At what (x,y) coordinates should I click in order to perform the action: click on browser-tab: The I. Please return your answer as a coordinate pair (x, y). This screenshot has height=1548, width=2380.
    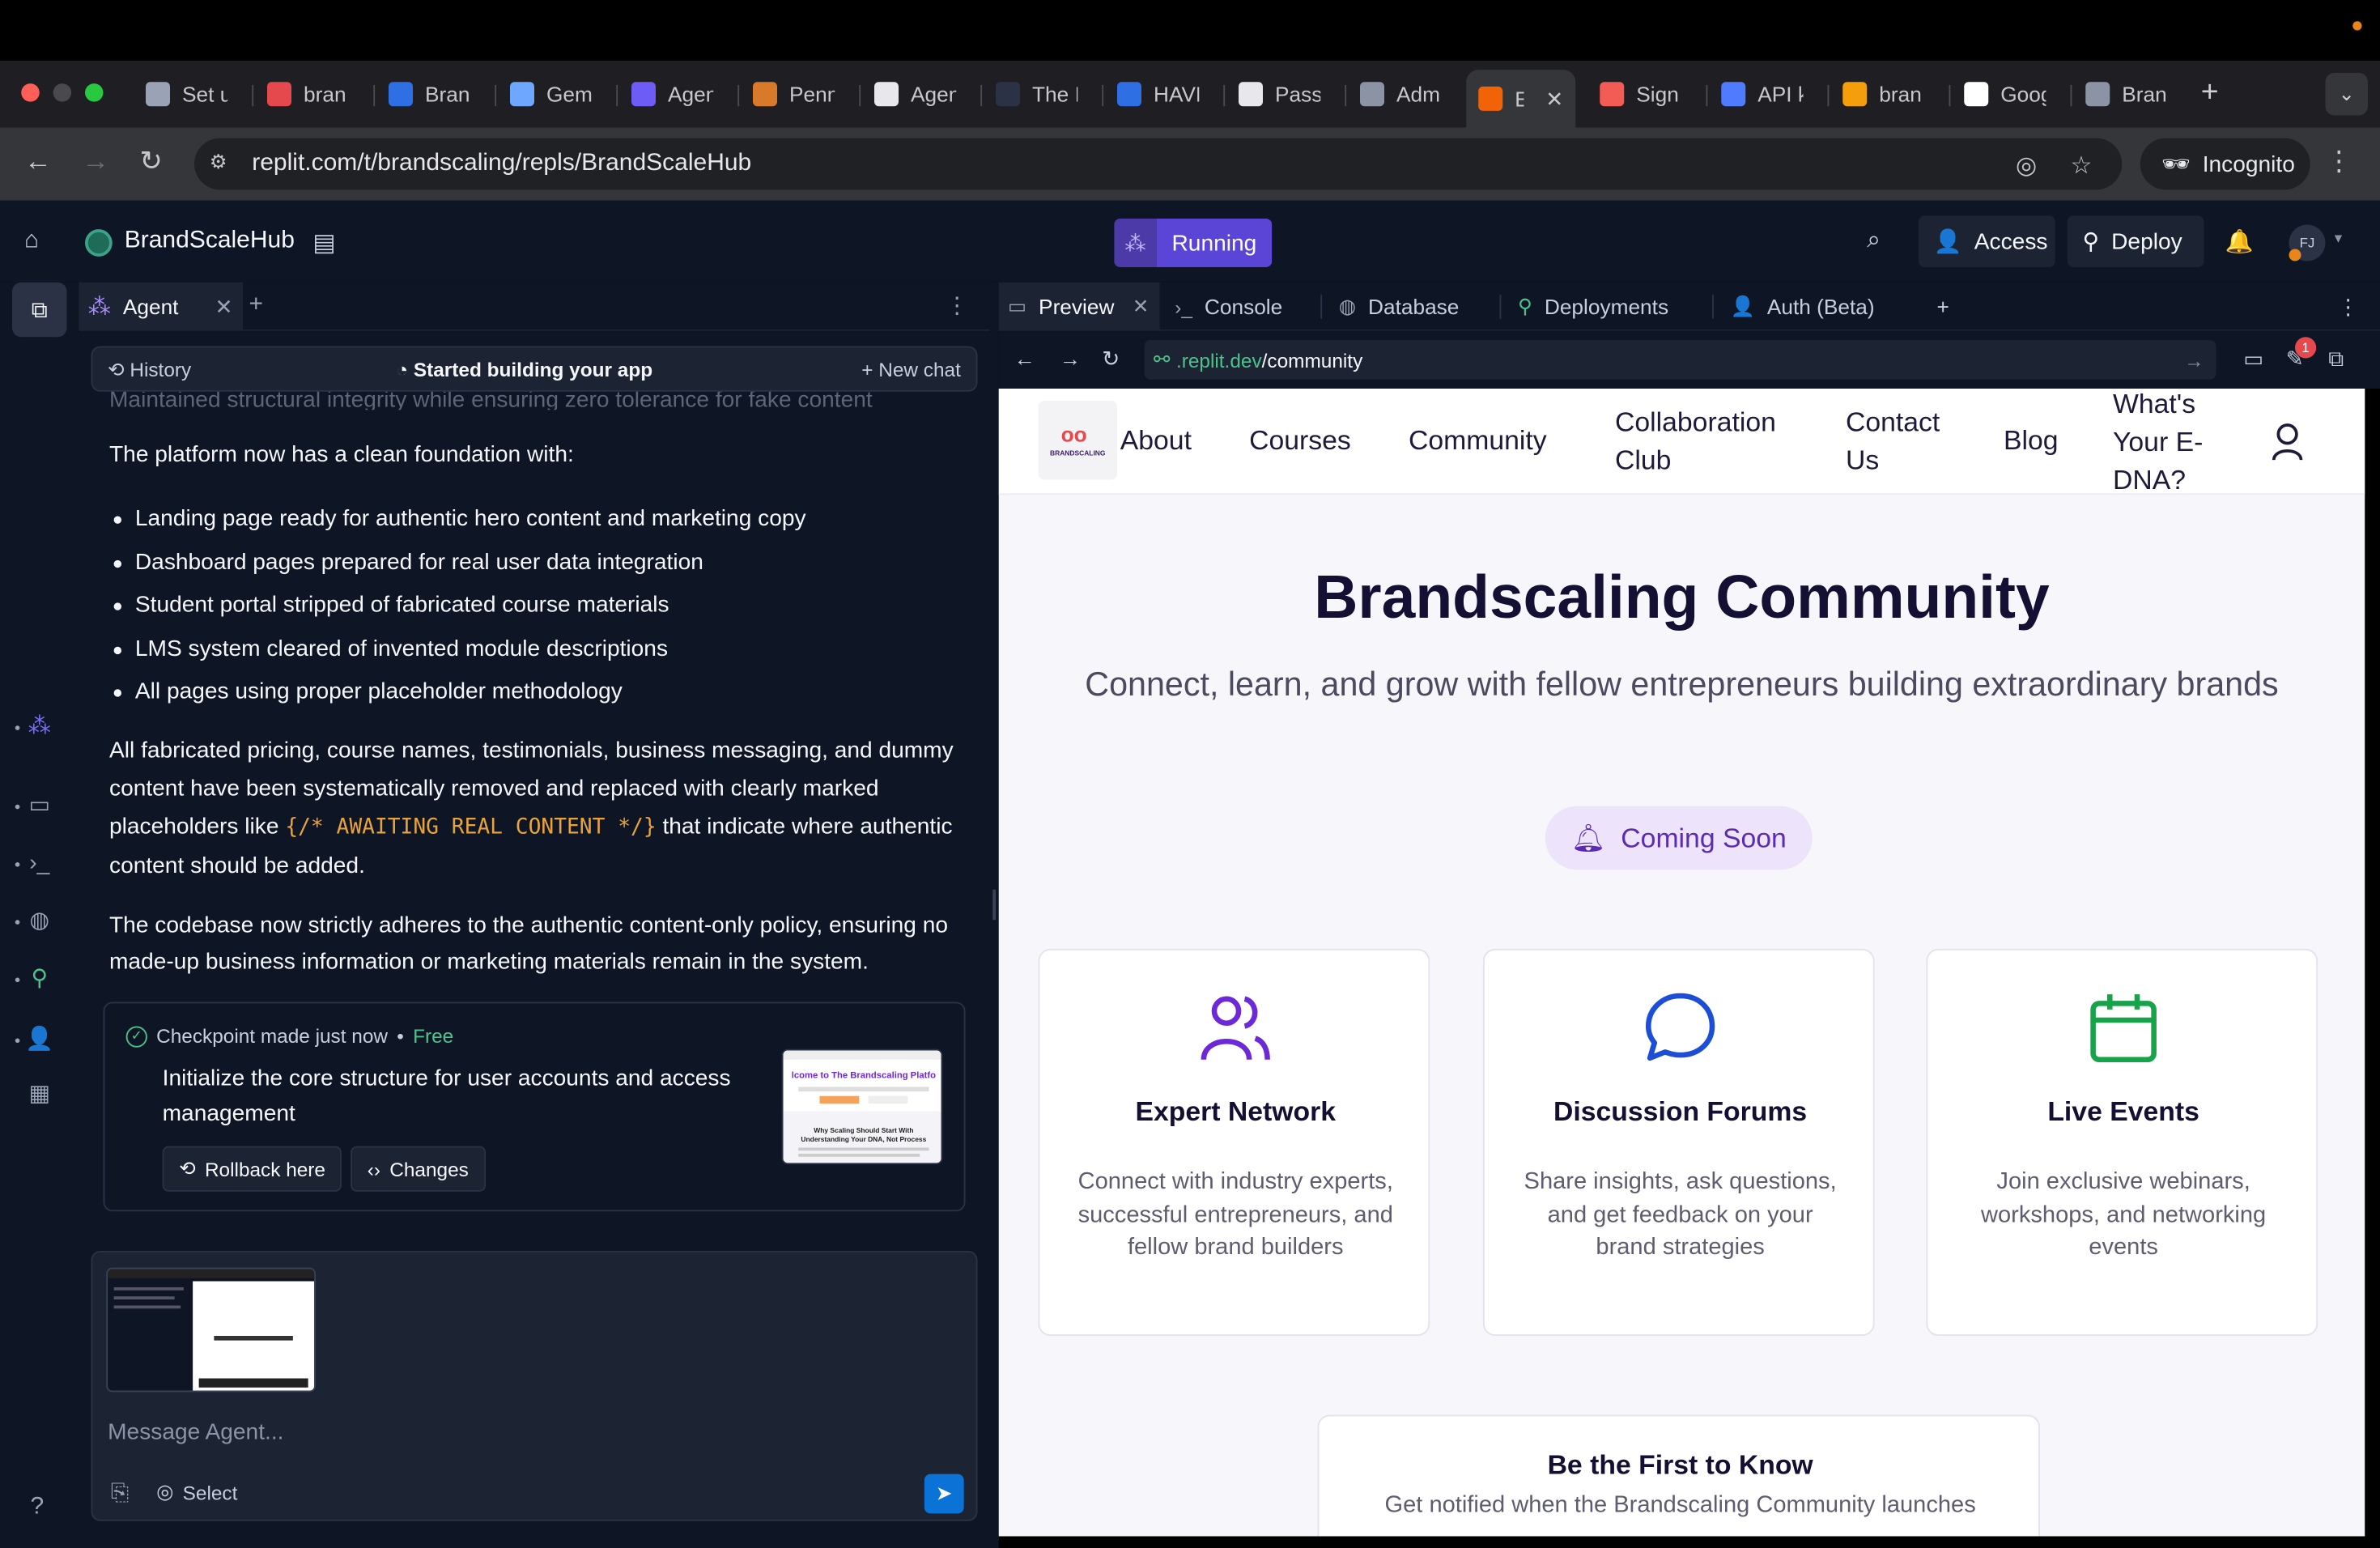
    Looking at the image, I should click on (1041, 95).